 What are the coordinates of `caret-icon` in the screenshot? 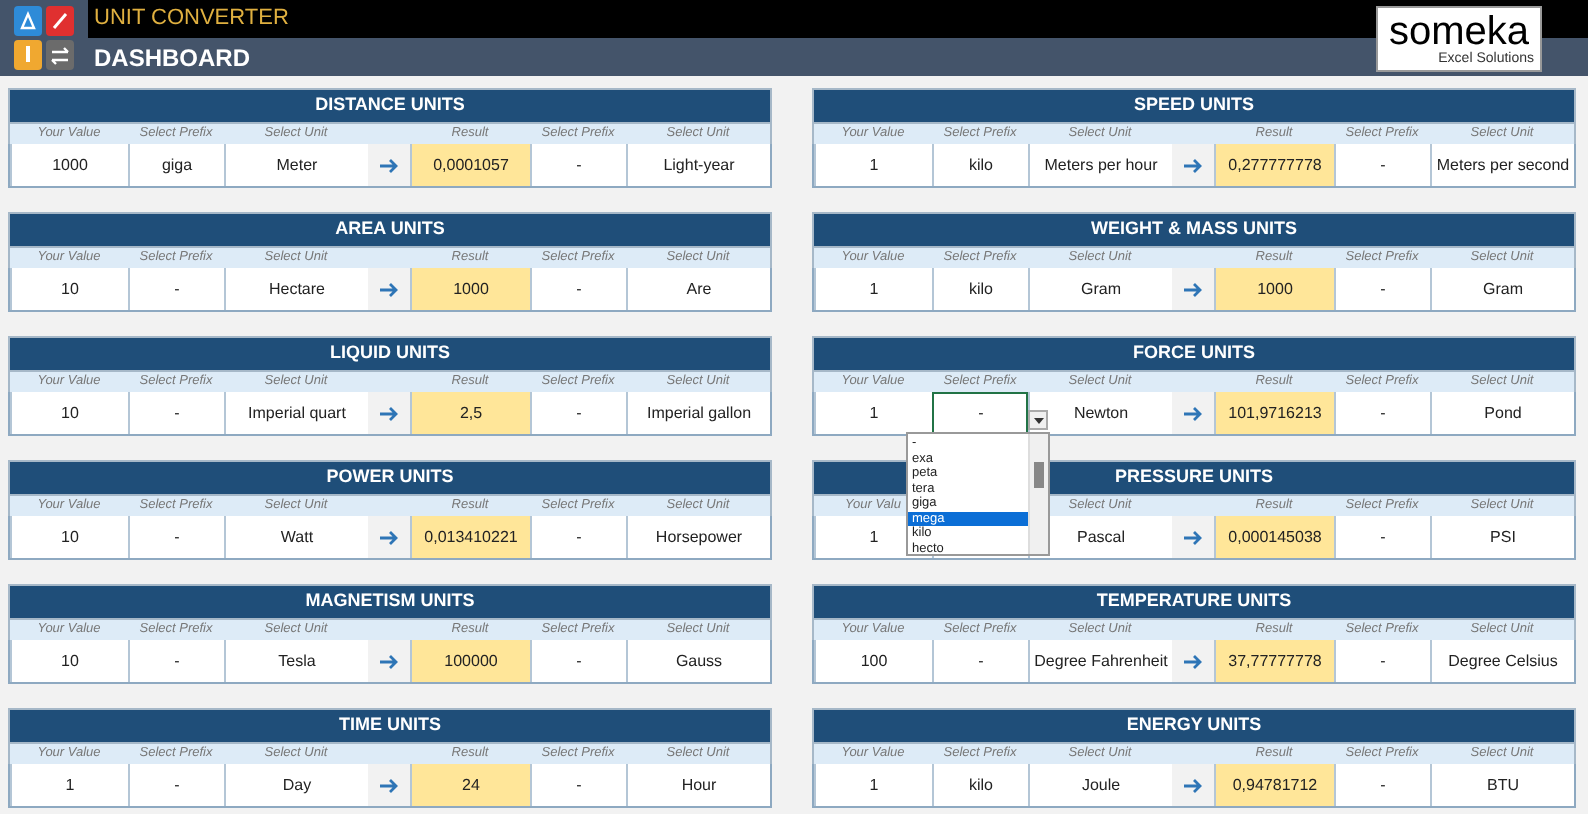 It's located at (1038, 420).